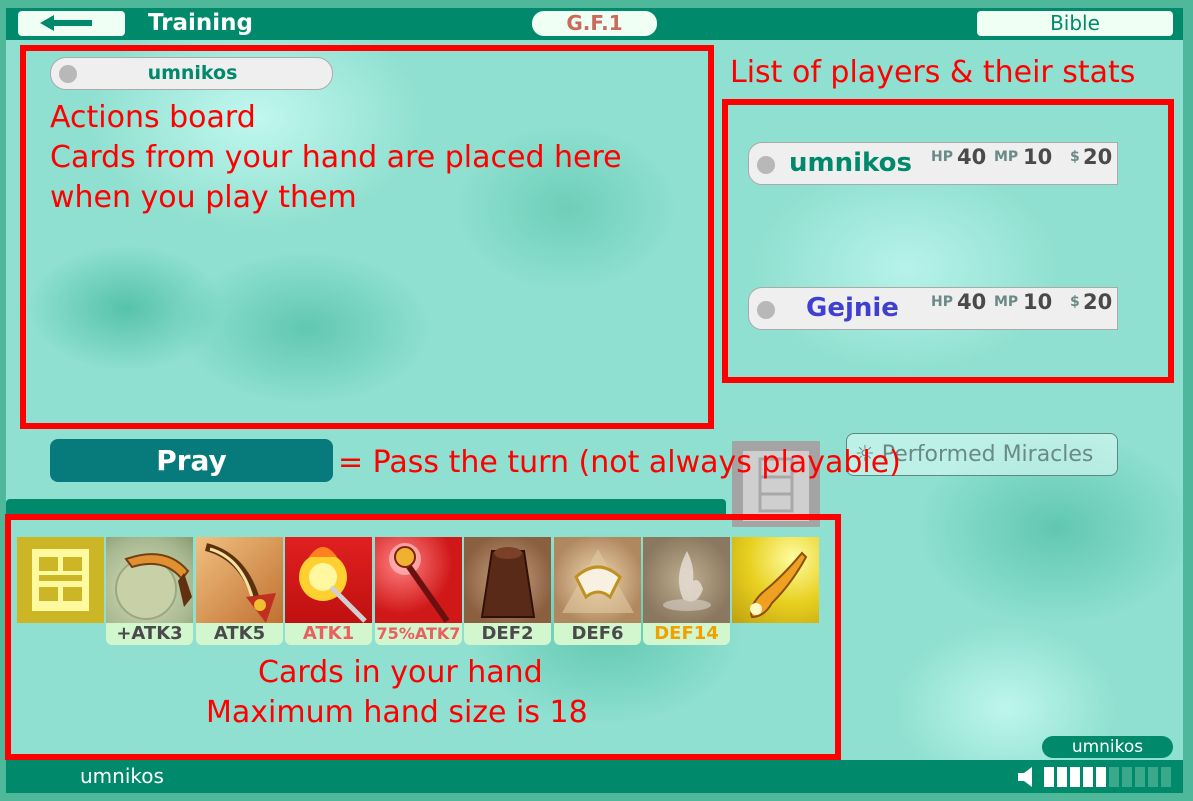  What do you see at coordinates (1107, 747) in the screenshot?
I see `user-badge: umnikos` at bounding box center [1107, 747].